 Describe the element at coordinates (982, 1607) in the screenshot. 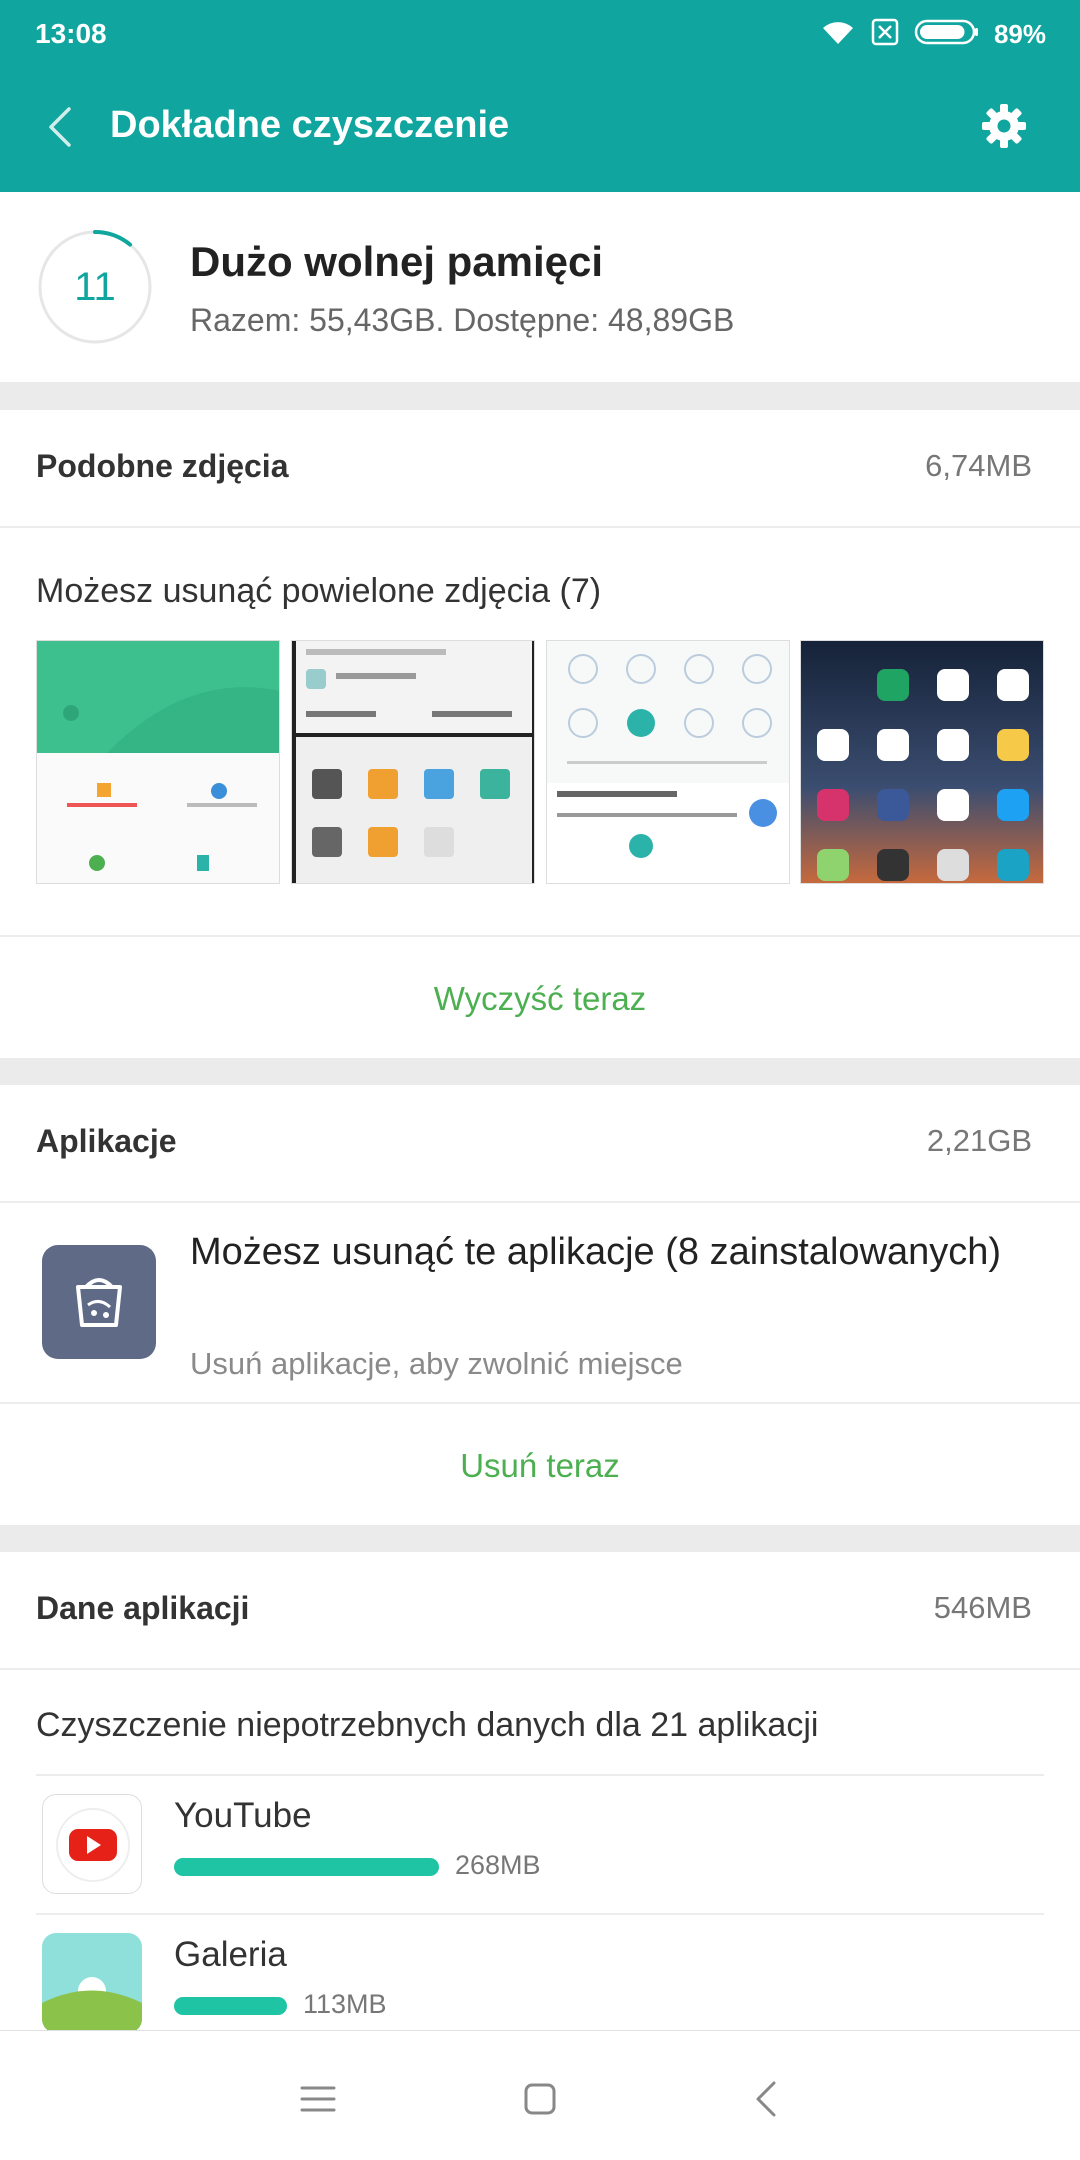

I see `section-size: 546MB` at that location.